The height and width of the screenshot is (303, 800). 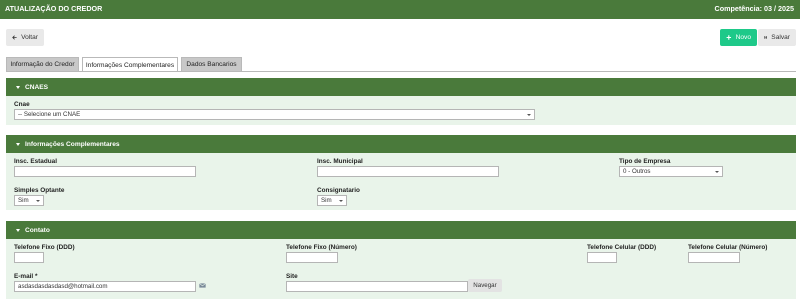 What do you see at coordinates (321, 247) in the screenshot?
I see `tel-fixo-numero-label: Telefone Fixo (Número)` at bounding box center [321, 247].